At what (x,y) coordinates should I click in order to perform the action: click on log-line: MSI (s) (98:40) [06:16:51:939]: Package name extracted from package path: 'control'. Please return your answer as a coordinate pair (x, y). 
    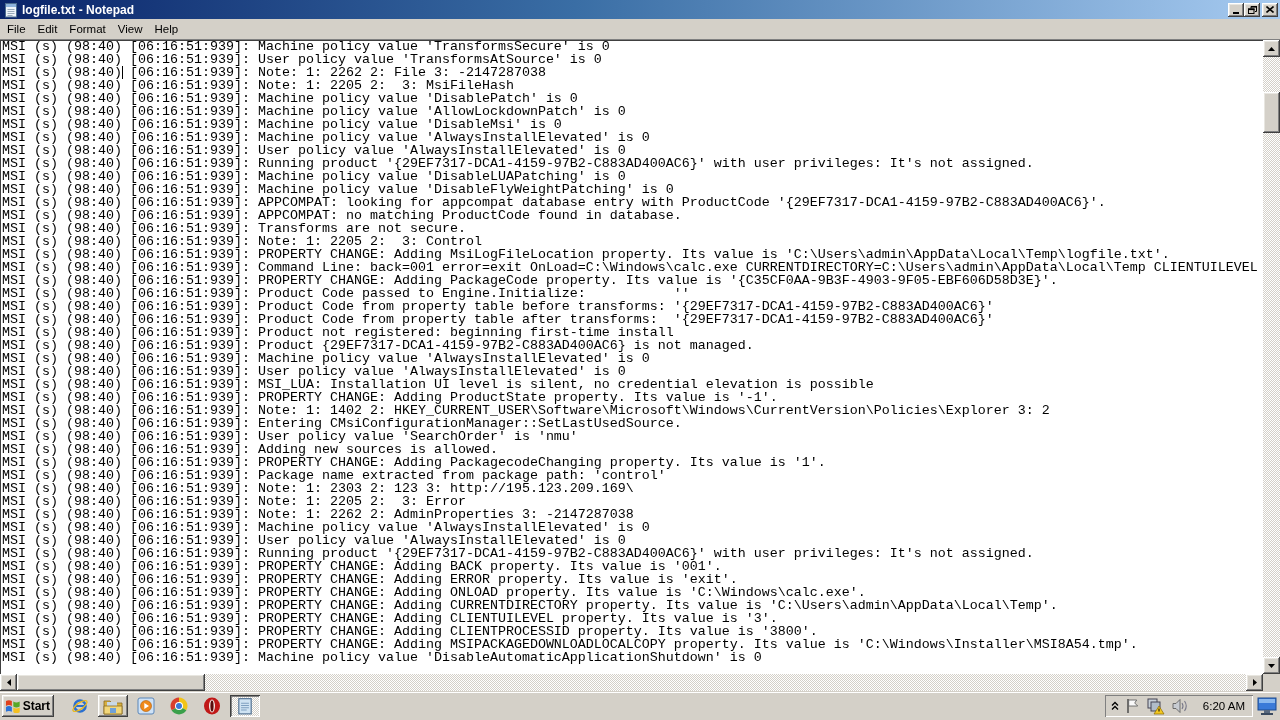
    Looking at the image, I should click on (334, 475).